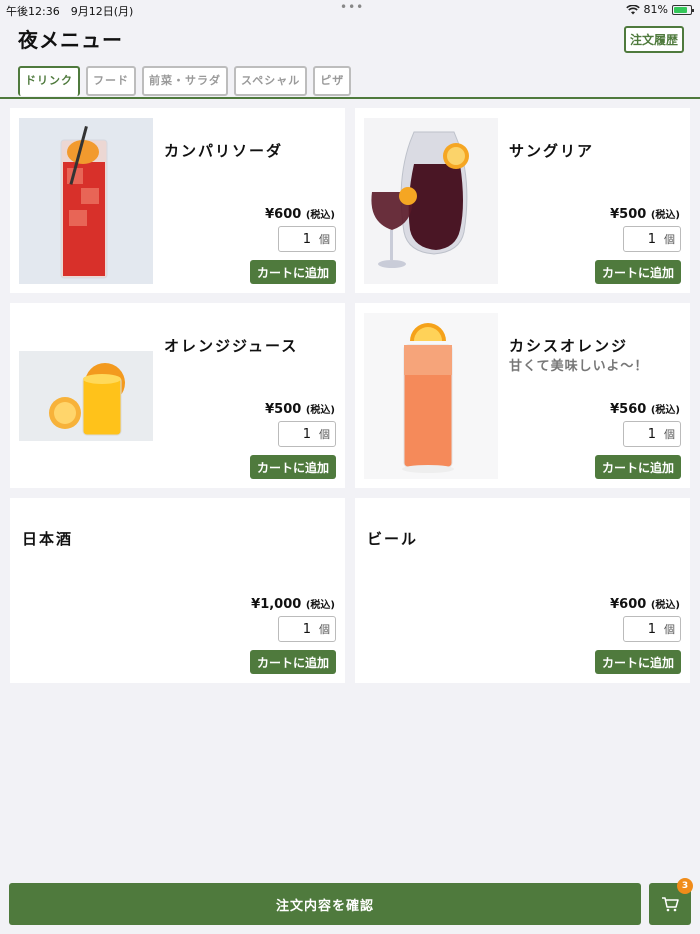  What do you see at coordinates (224, 151) in the screenshot?
I see `item-name: カンパリソーダ` at bounding box center [224, 151].